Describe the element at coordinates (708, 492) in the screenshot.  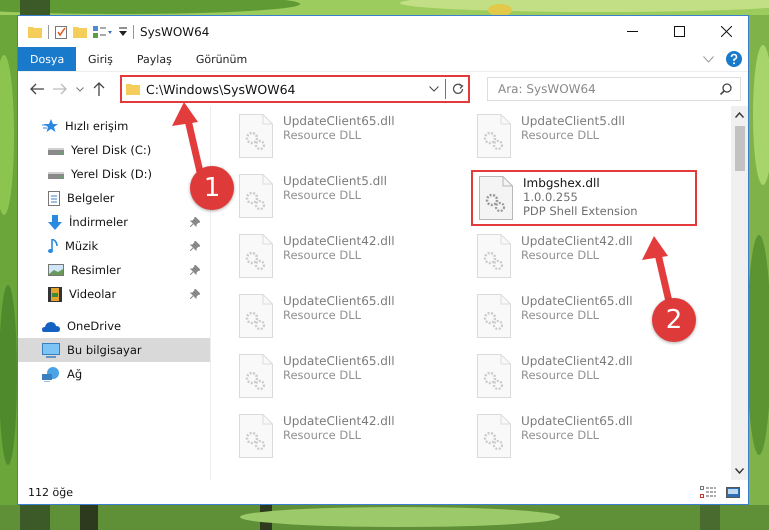
I see `details-view-icon` at that location.